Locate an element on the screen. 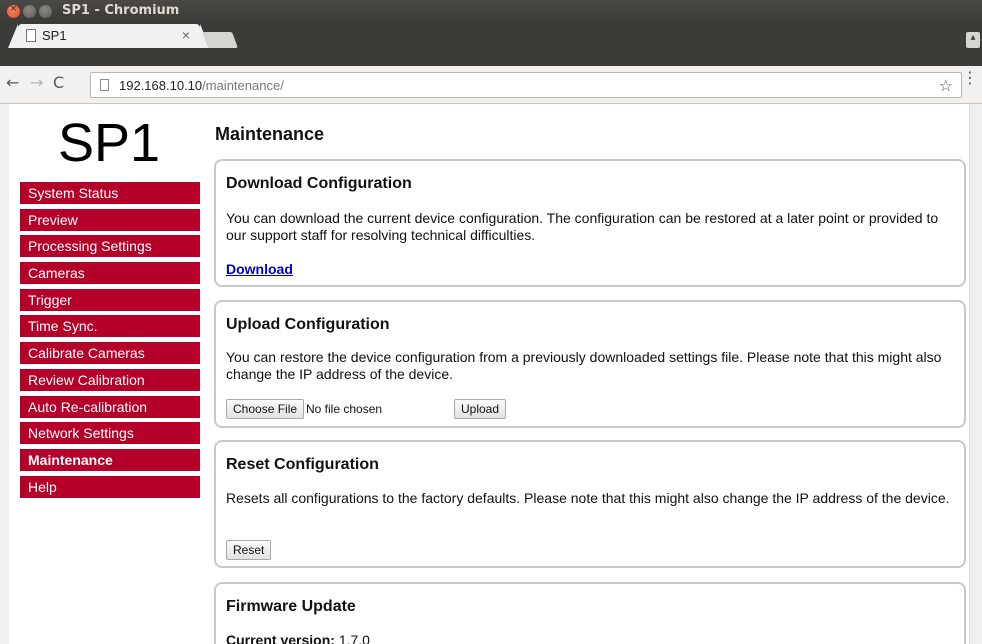  back-arrow-icon: ← is located at coordinates (12, 82).